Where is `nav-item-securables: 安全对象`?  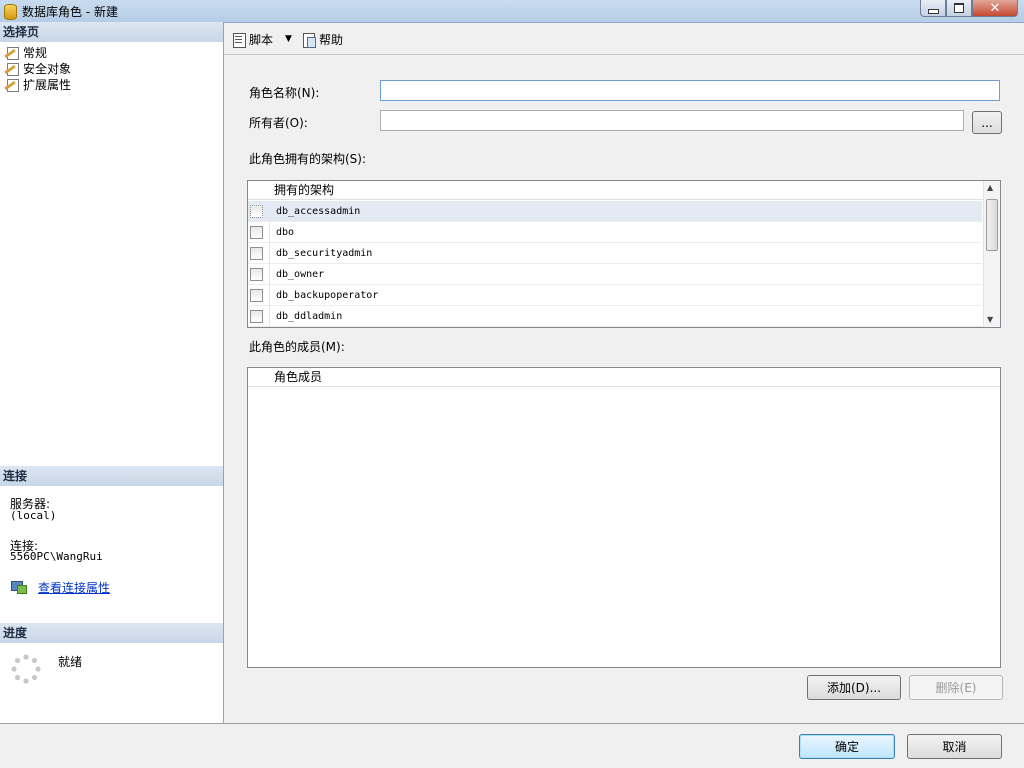
nav-item-securables: 安全对象 is located at coordinates (37, 68).